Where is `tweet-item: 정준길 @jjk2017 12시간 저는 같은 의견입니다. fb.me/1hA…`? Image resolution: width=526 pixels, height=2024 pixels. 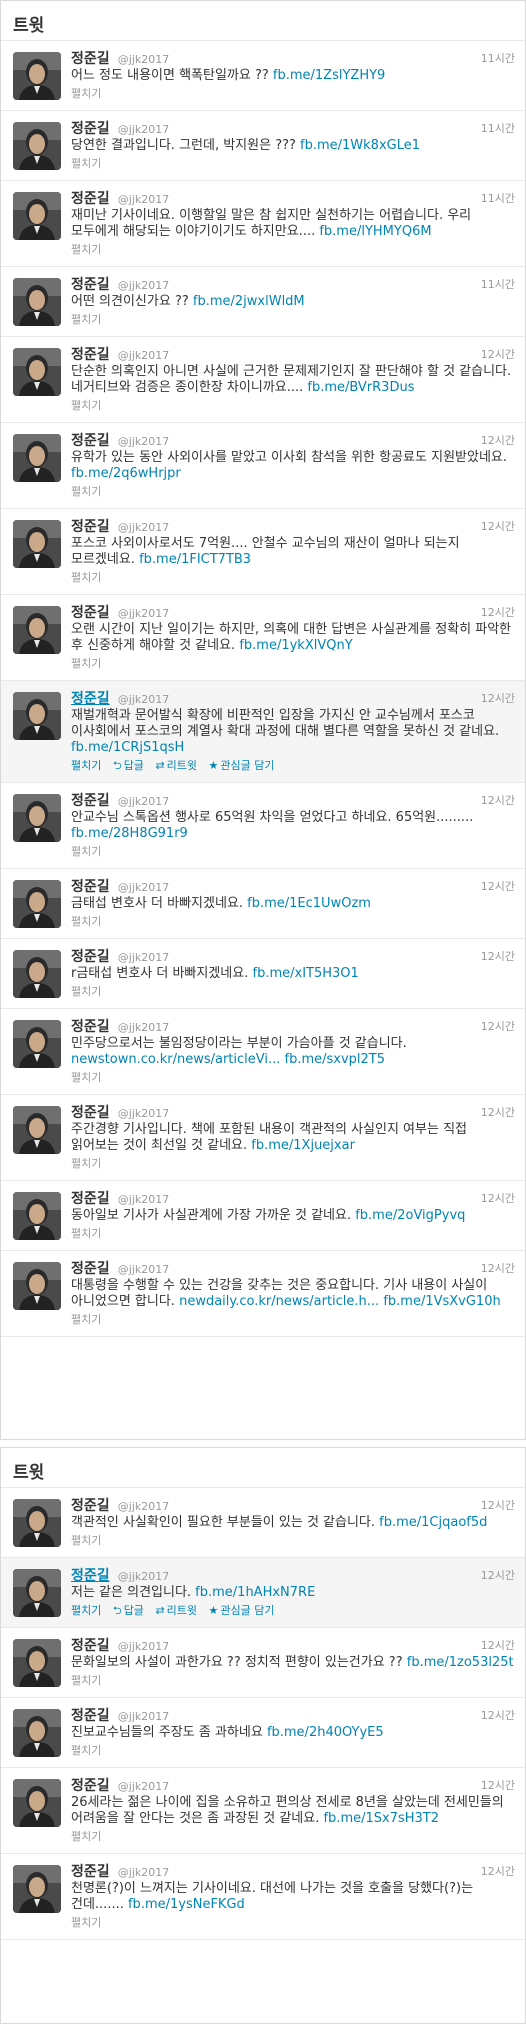
tweet-item: 정준길 @jjk2017 12시간 저는 같은 의견입니다. fb.me/1hA… is located at coordinates (263, 1593).